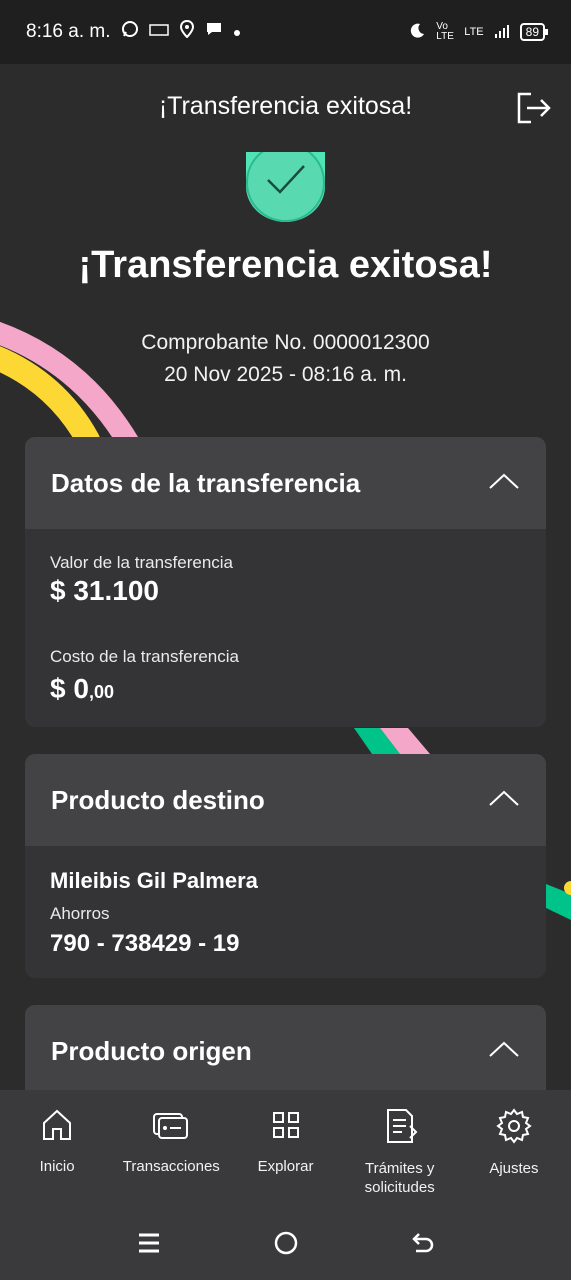 This screenshot has height=1280, width=571. What do you see at coordinates (142, 562) in the screenshot?
I see `transfer-value-label: Valor de la transferencia` at bounding box center [142, 562].